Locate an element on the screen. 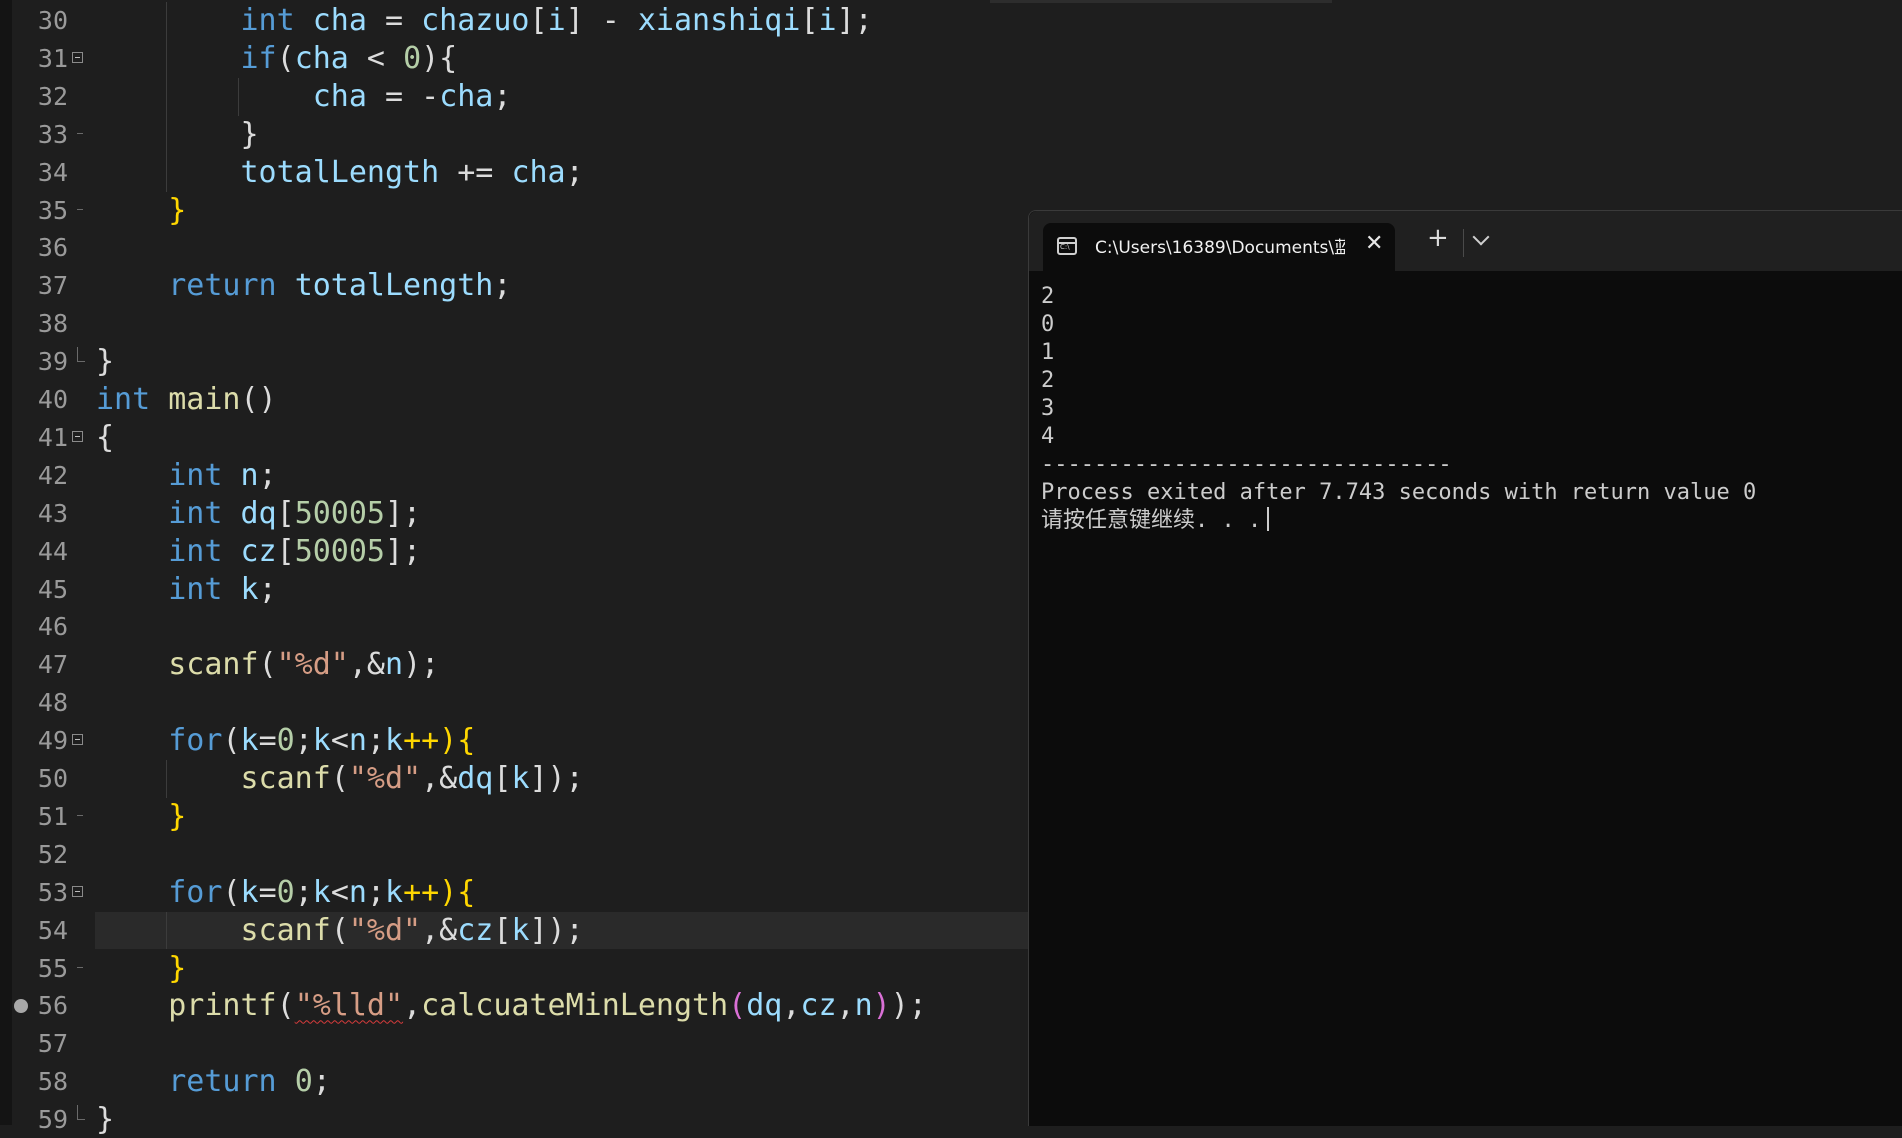 The width and height of the screenshot is (1902, 1138). code-text: scanf("%d",&dq[k]); is located at coordinates (340, 778).